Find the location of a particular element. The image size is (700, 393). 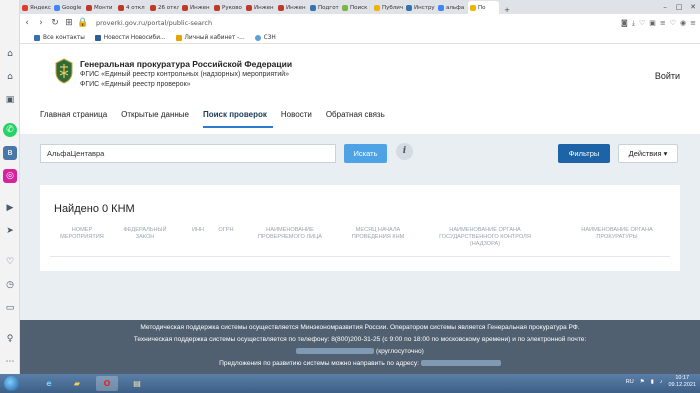

browser-tab: 4 откл is located at coordinates (131, 7).